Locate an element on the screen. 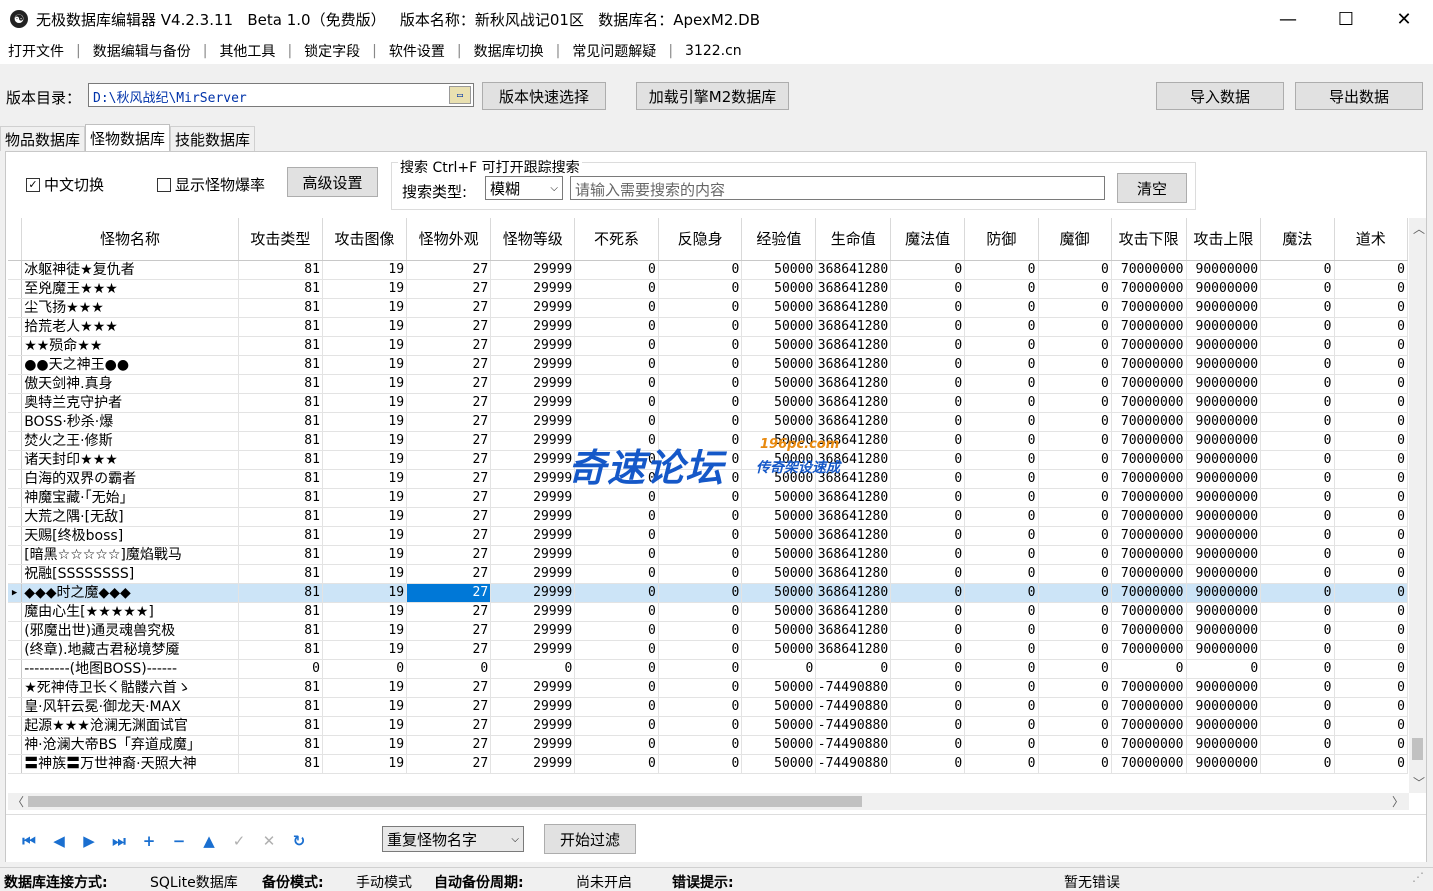 This screenshot has width=1433, height=891. advanced-settings-button: 高级设置 is located at coordinates (332, 182).